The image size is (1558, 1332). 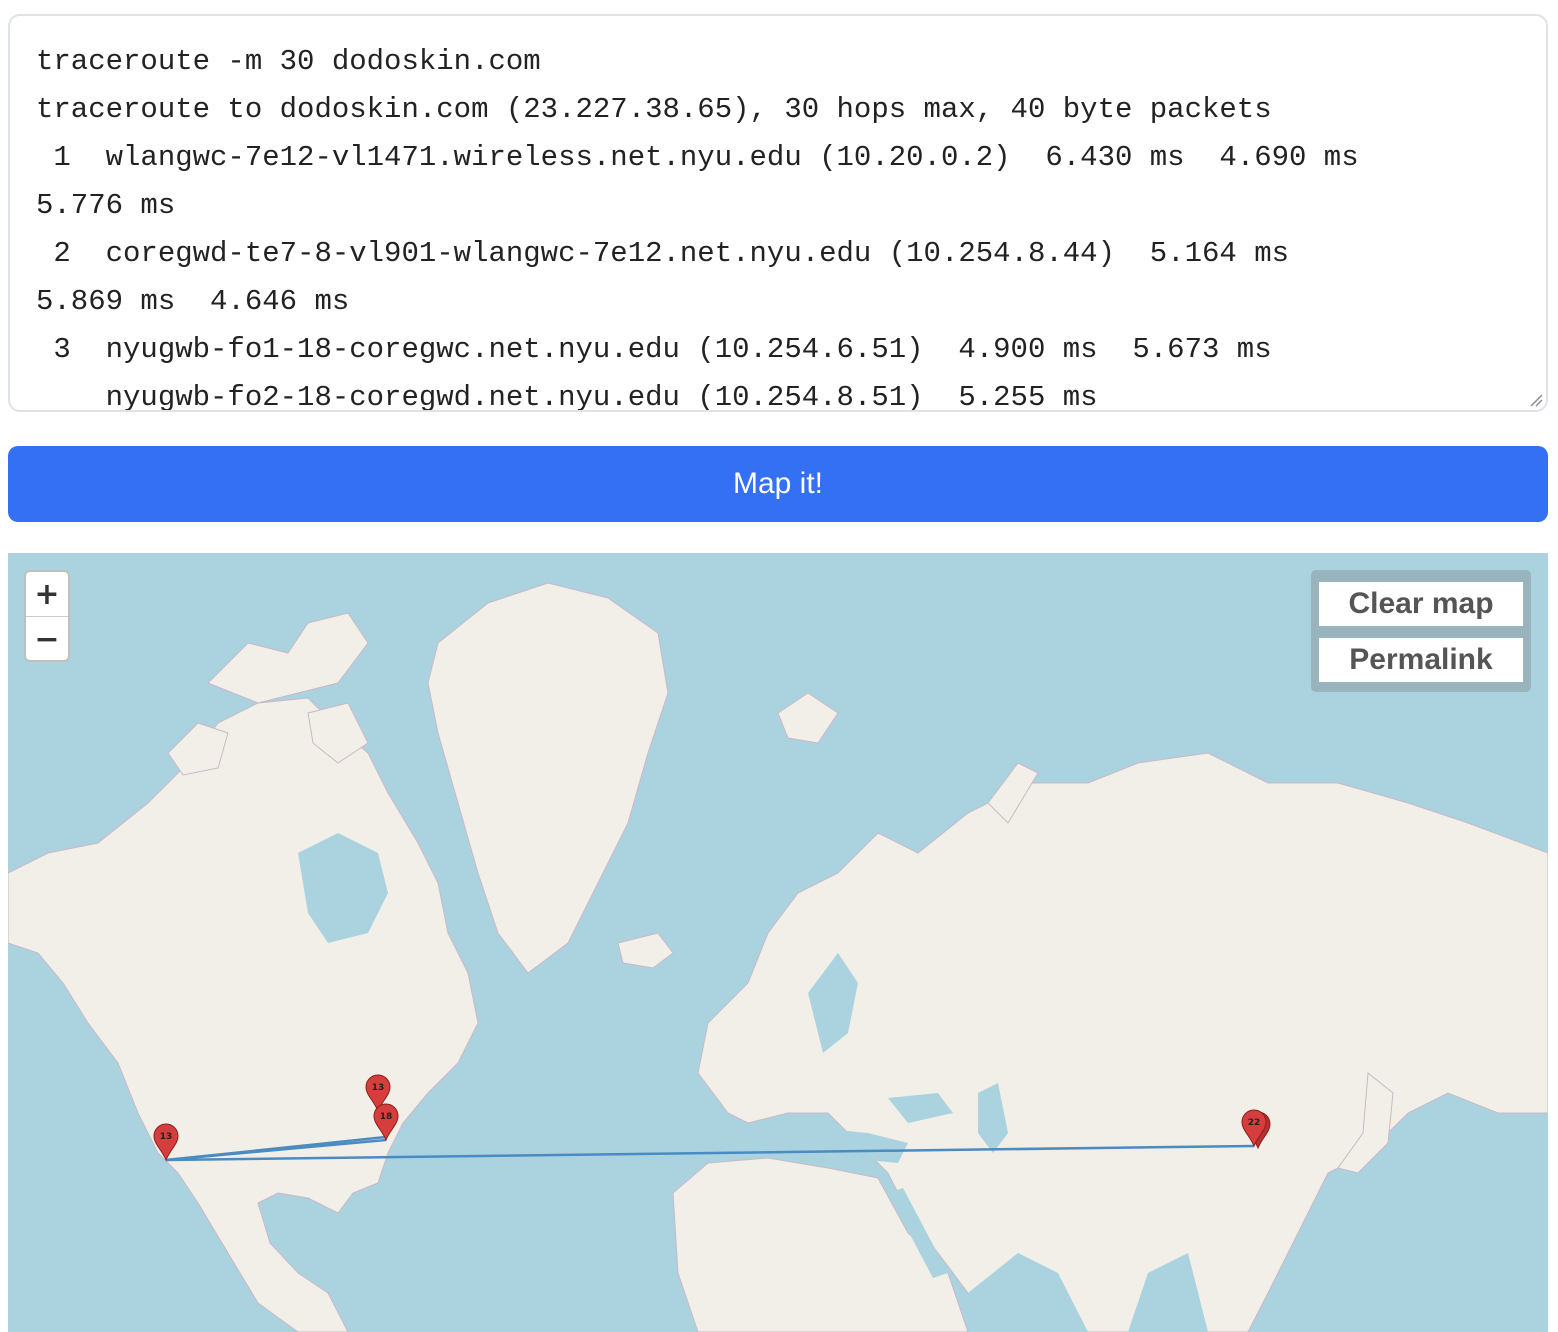 I want to click on svalbard-land, so click(x=908, y=758).